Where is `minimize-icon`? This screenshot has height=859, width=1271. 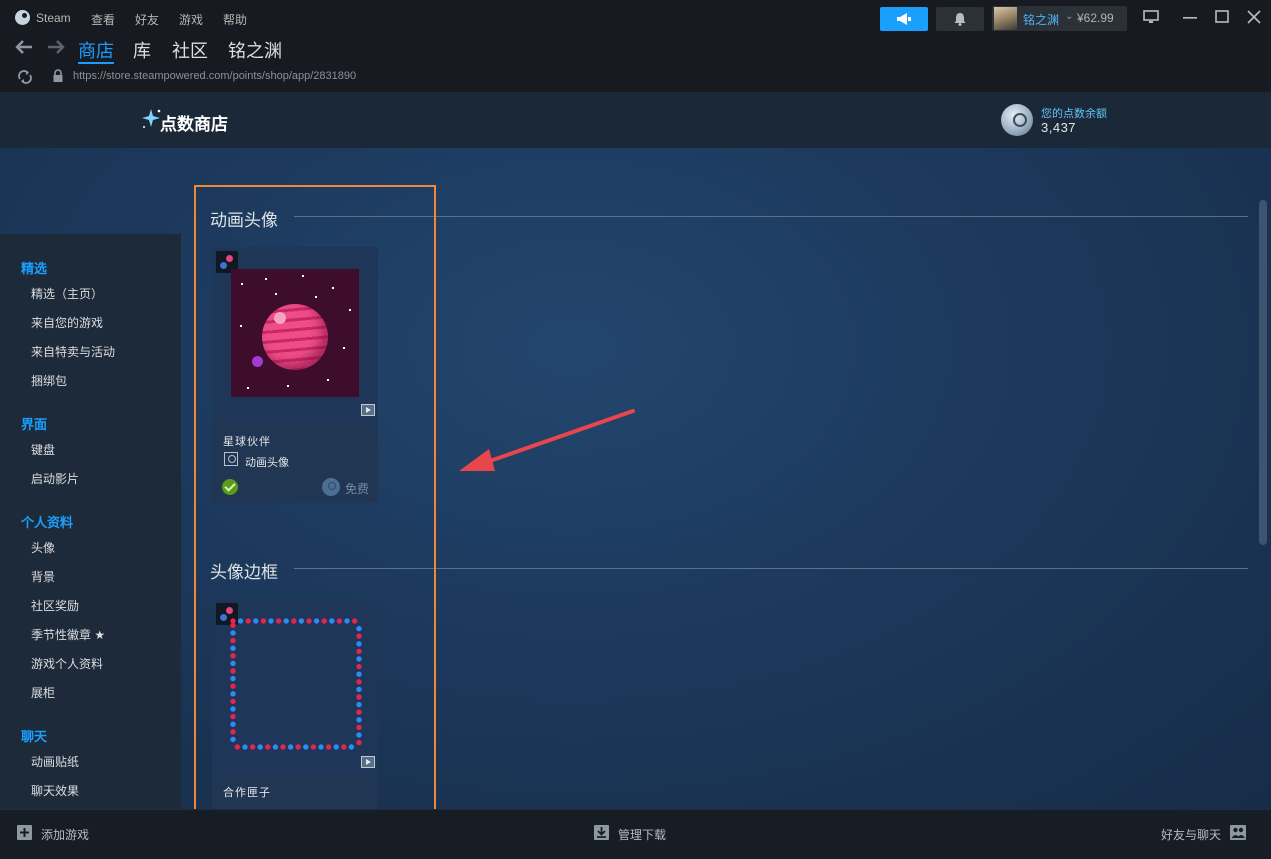
minimize-icon is located at coordinates (1190, 17).